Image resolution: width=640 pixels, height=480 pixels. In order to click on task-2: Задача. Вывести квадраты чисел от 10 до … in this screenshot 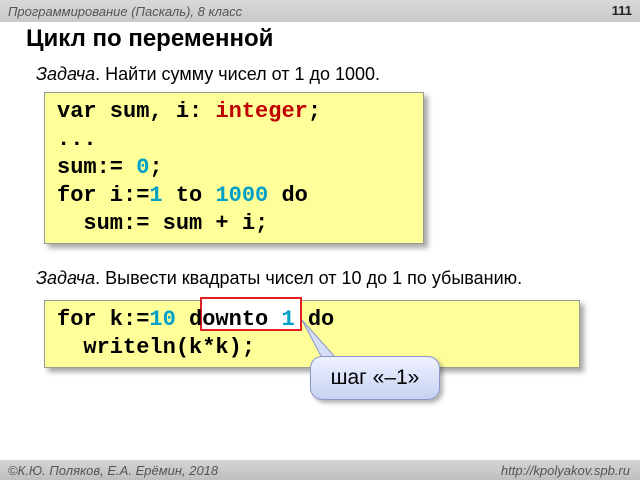, I will do `click(279, 278)`.